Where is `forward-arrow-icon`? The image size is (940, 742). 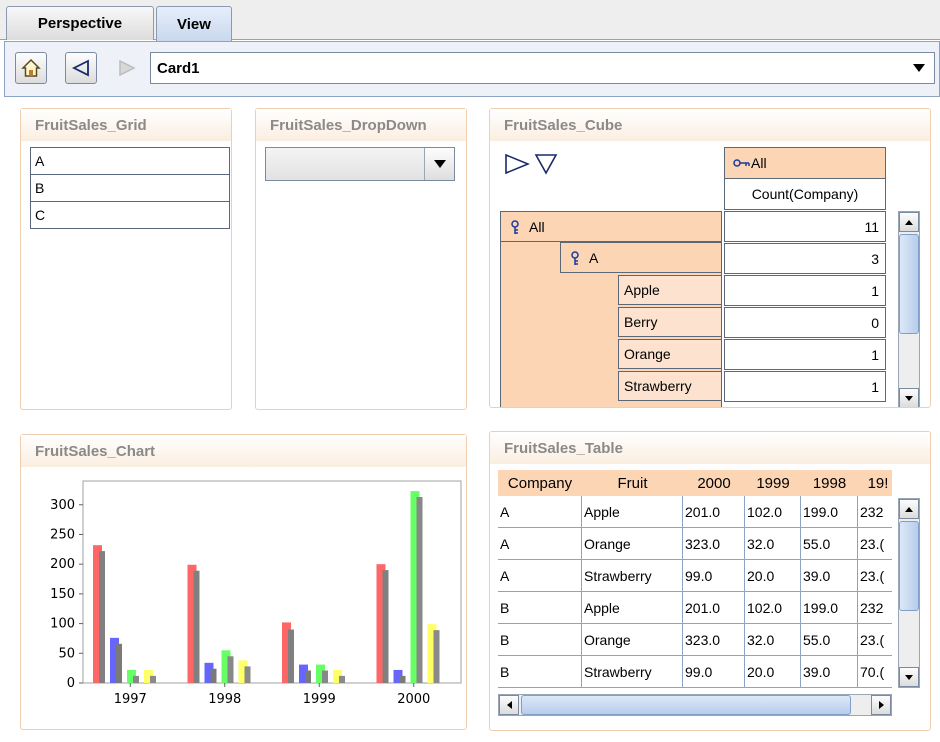
forward-arrow-icon is located at coordinates (127, 68).